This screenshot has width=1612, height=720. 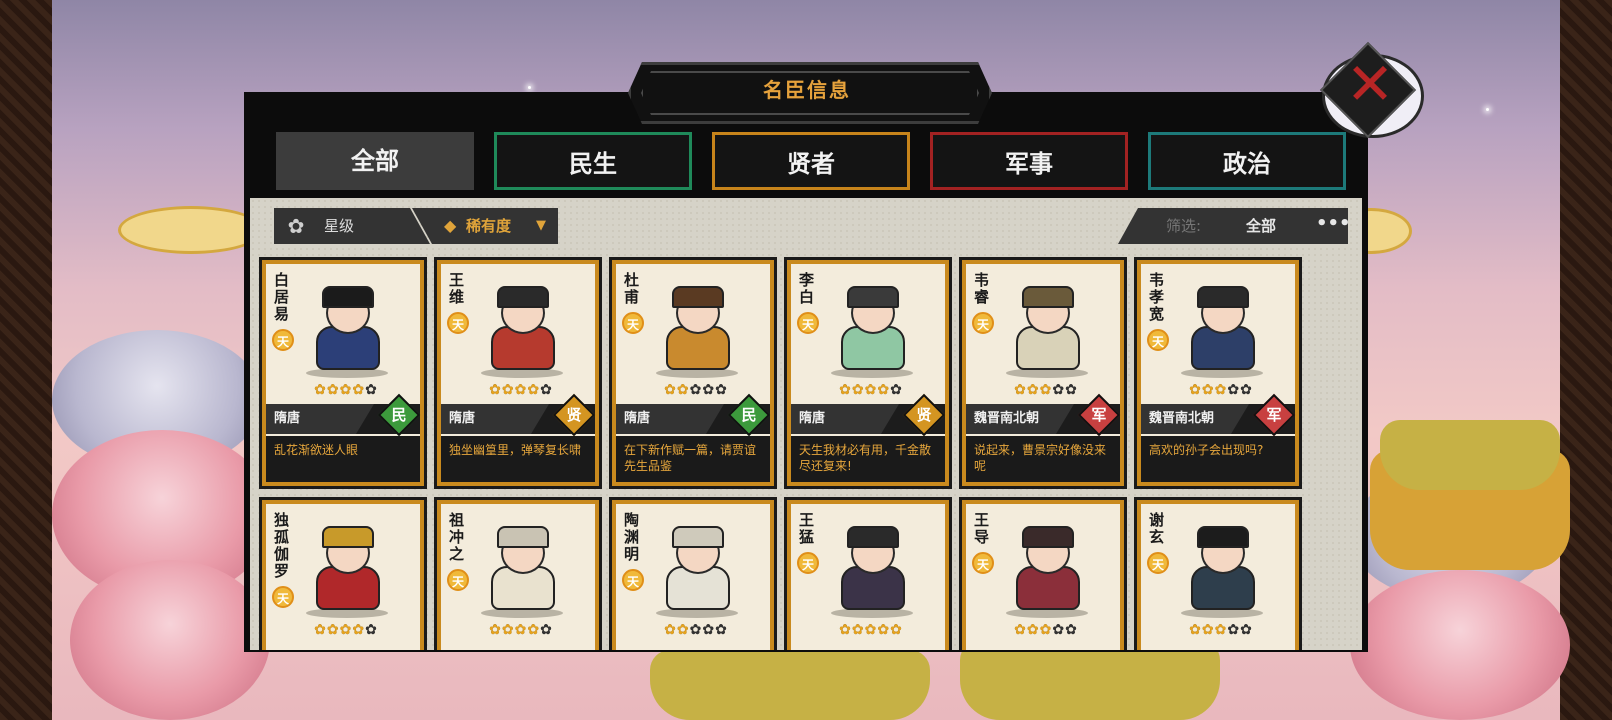 I want to click on page-title: 名臣信息, so click(x=807, y=90).